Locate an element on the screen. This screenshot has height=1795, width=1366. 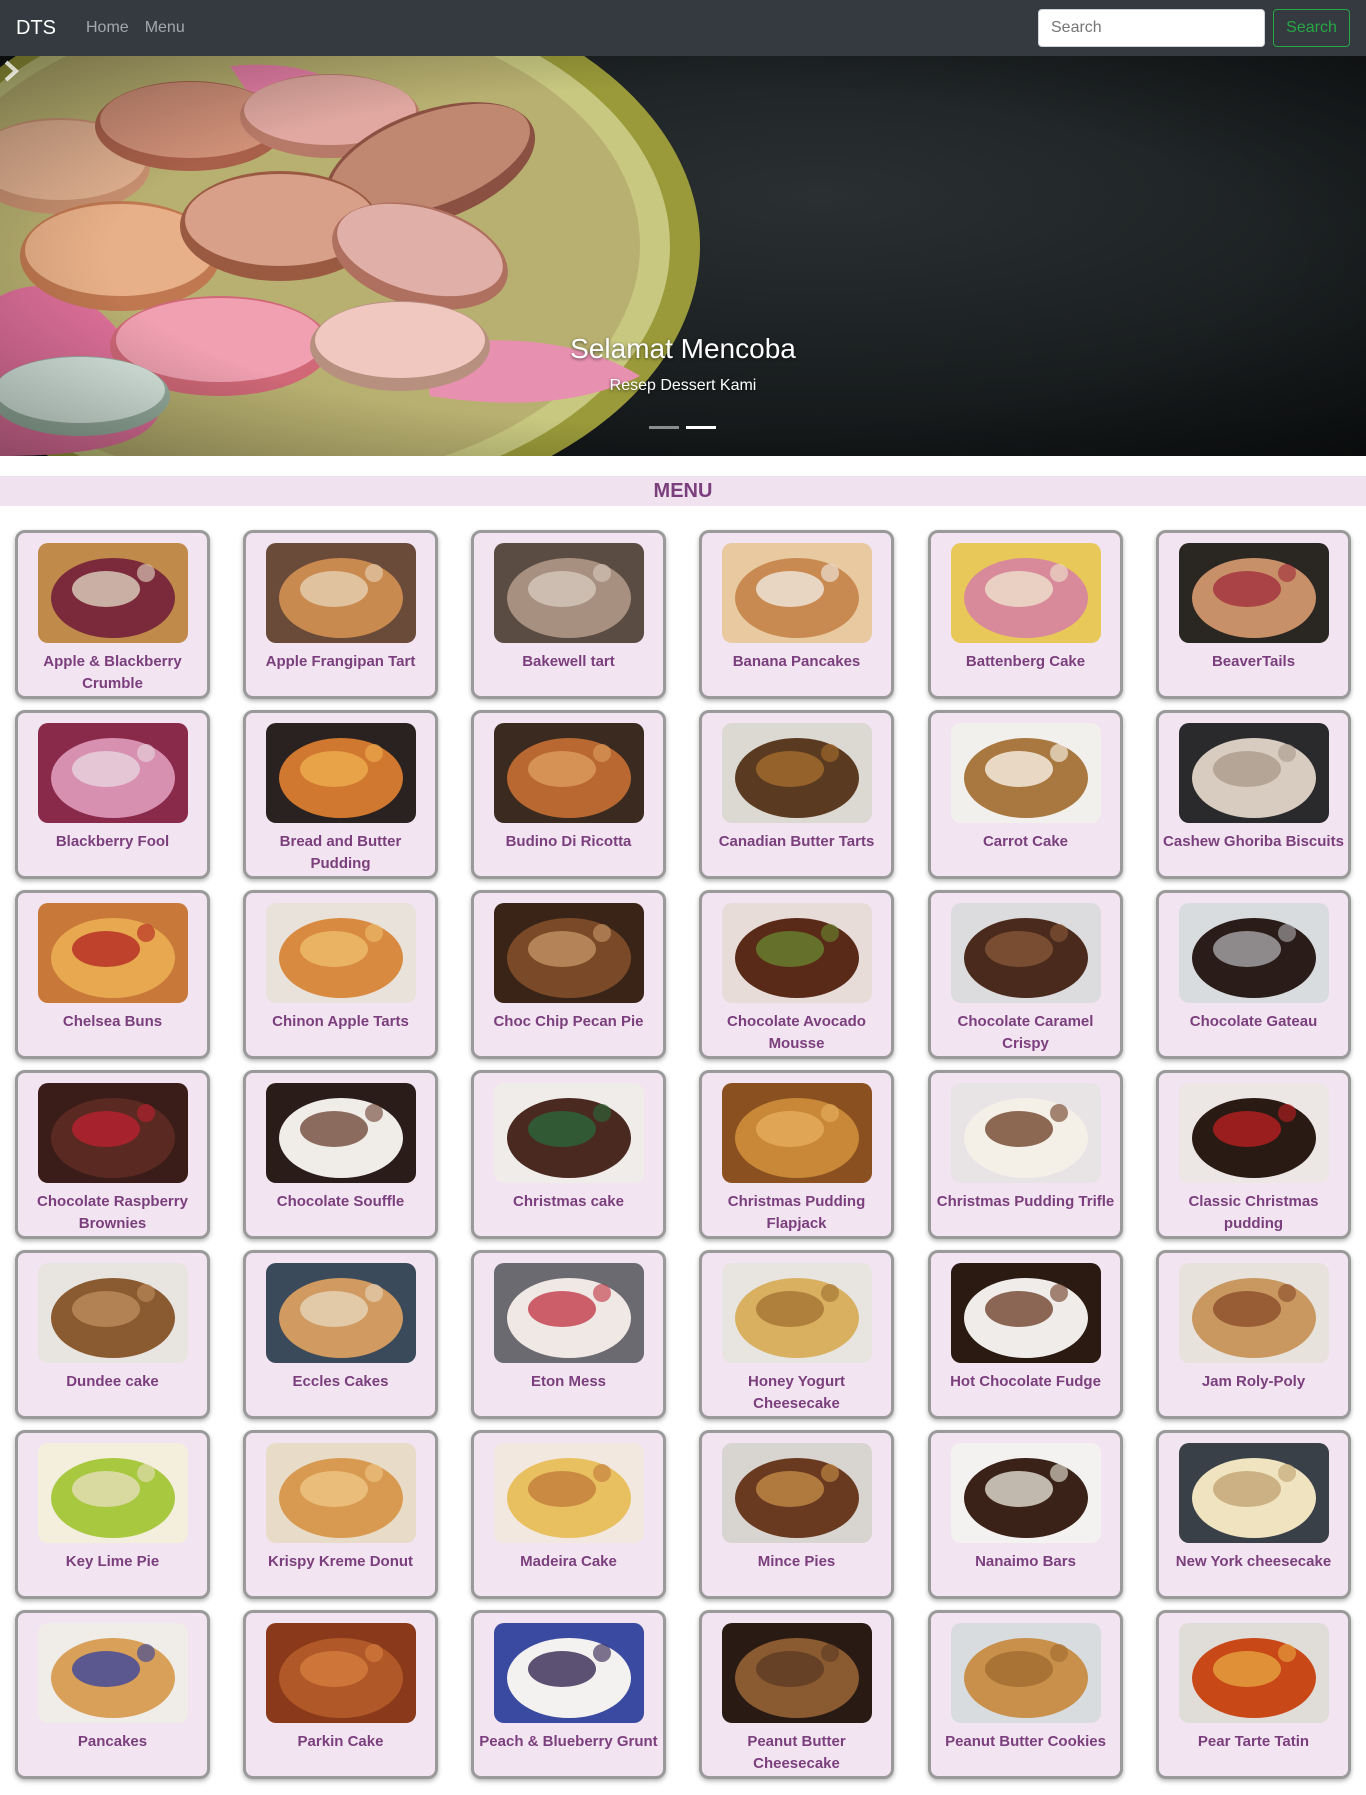
menu-item-title: Hot Chocolate Fudge is located at coordinates (1025, 1382).